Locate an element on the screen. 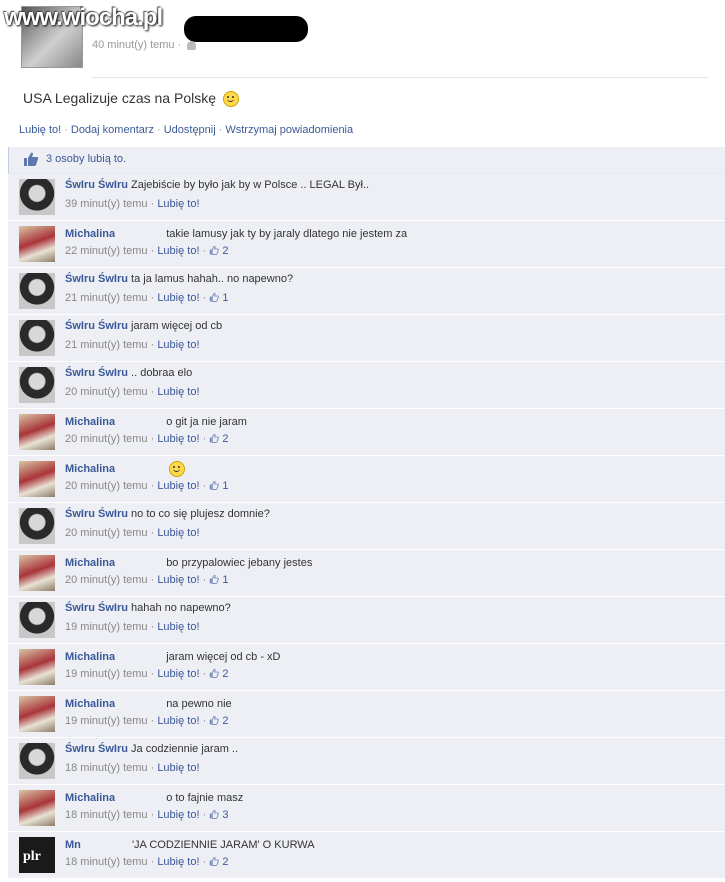 Image resolution: width=725 pixels, height=882 pixels. stop-notifications-link: Wstrzymaj powiadomienia is located at coordinates (289, 130).